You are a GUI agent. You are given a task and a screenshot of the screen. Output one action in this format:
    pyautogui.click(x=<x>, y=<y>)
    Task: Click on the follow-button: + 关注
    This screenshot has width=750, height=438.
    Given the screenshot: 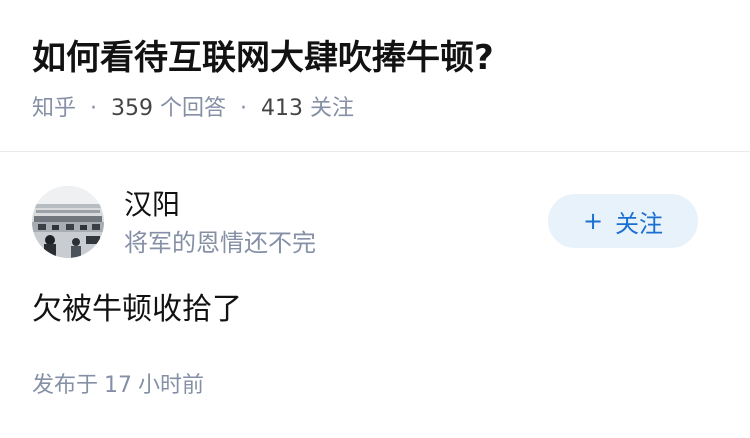 What is the action you would take?
    pyautogui.click(x=623, y=221)
    